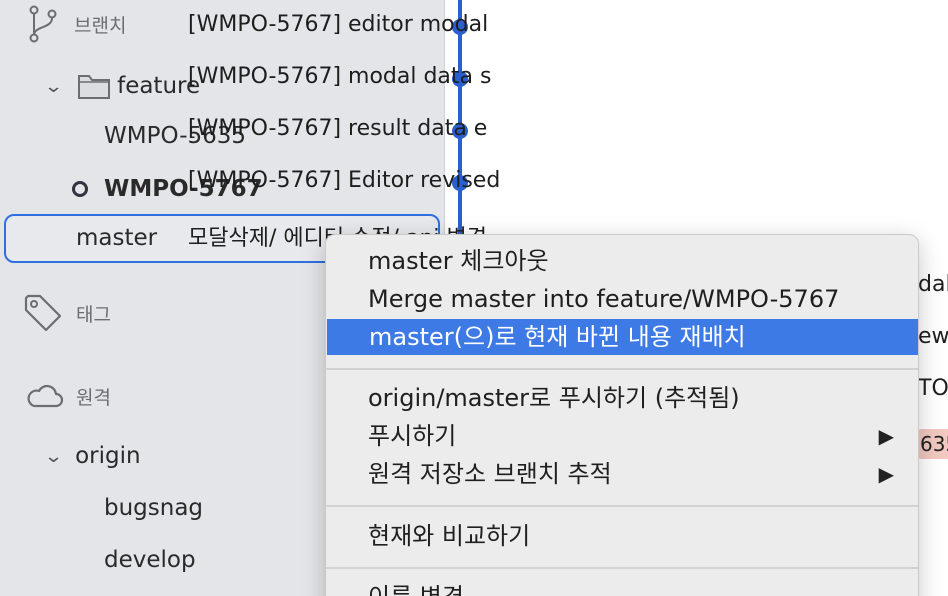  Describe the element at coordinates (622, 474) in the screenshot. I see `menu-item-track-remote: 원격 저장소 브랜치 추적 ▶` at that location.